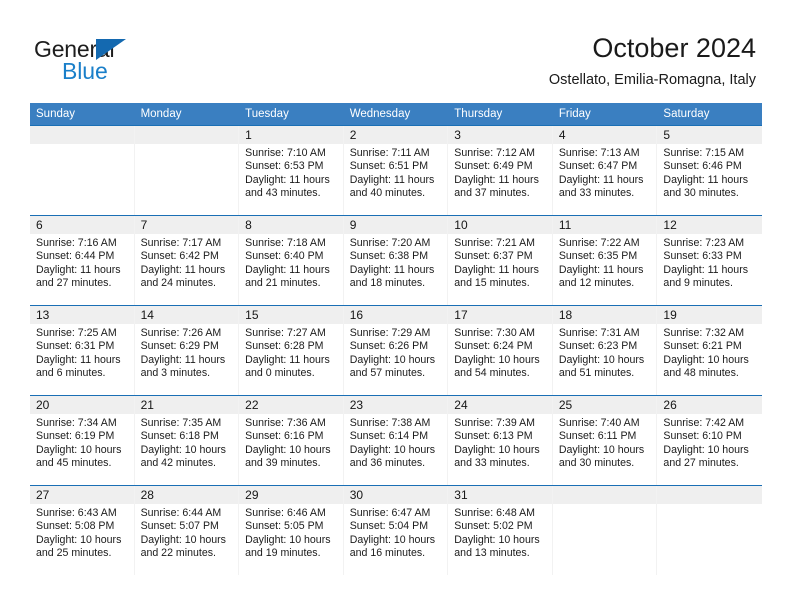 Image resolution: width=792 pixels, height=612 pixels. Describe the element at coordinates (493, 436) in the screenshot. I see `sunset-text: Sunset: 6:13 PM` at that location.